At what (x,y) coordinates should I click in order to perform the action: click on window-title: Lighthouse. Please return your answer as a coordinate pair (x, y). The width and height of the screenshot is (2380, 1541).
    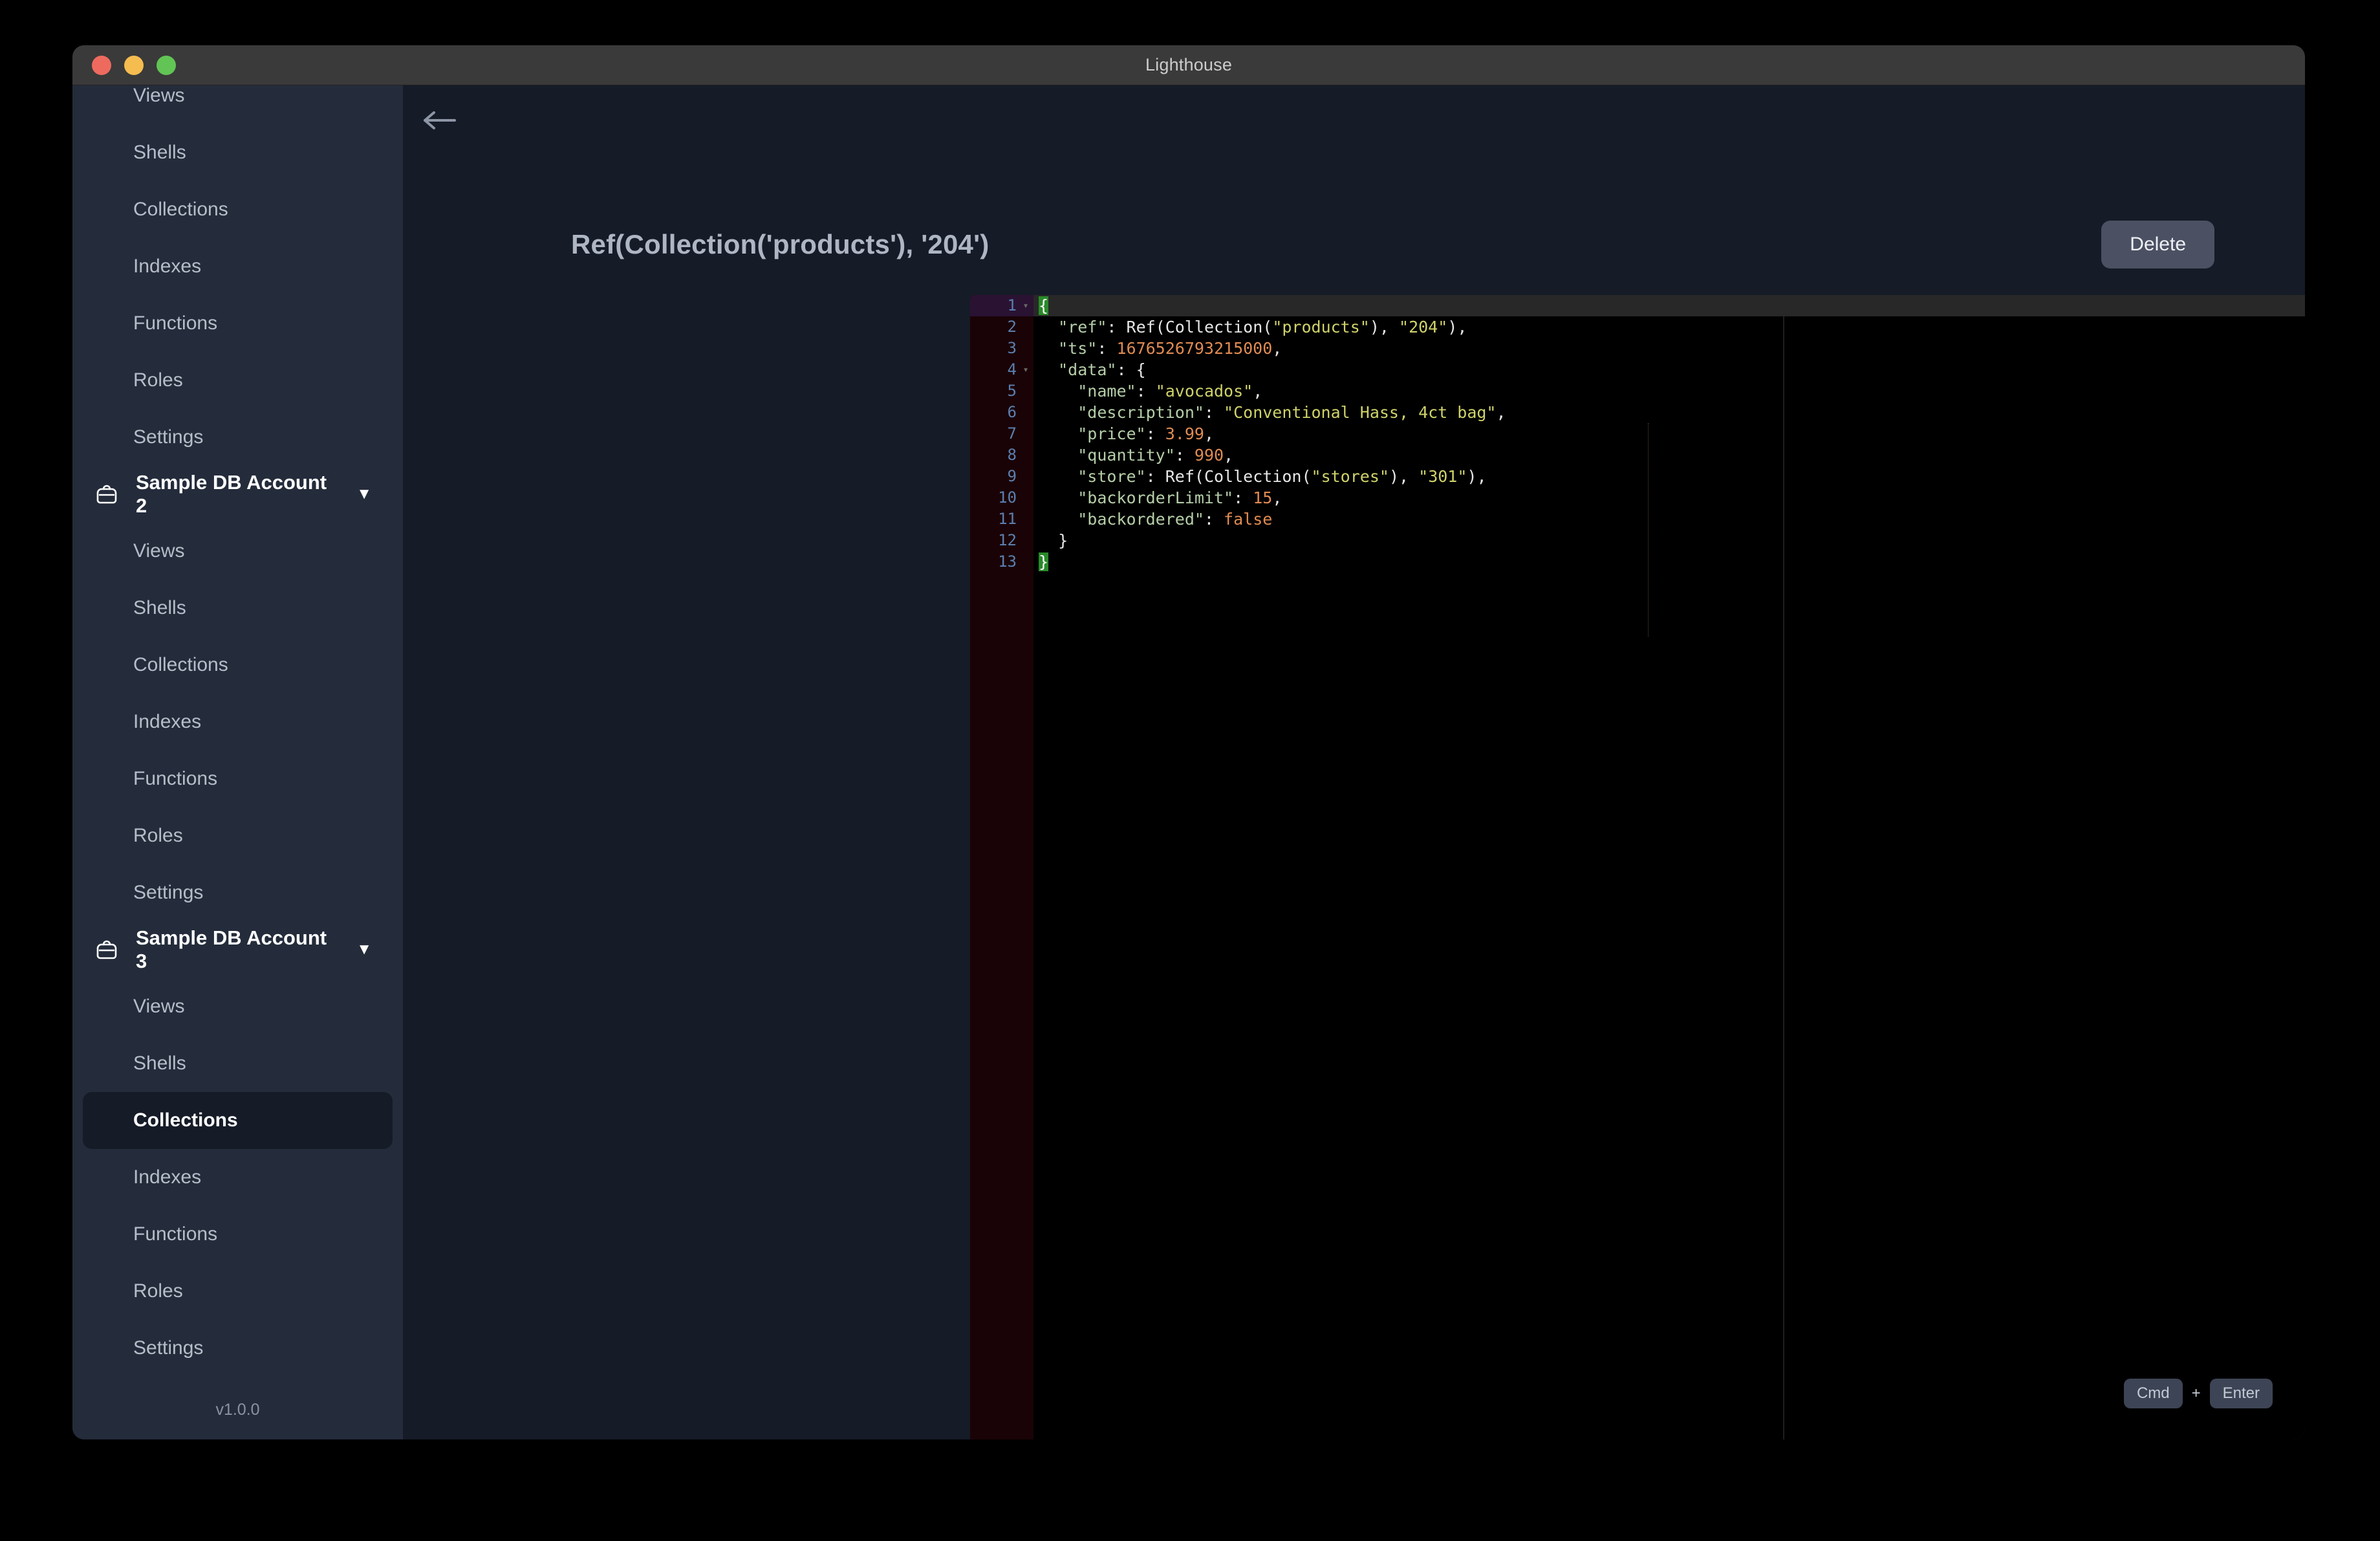
    Looking at the image, I should click on (1189, 64).